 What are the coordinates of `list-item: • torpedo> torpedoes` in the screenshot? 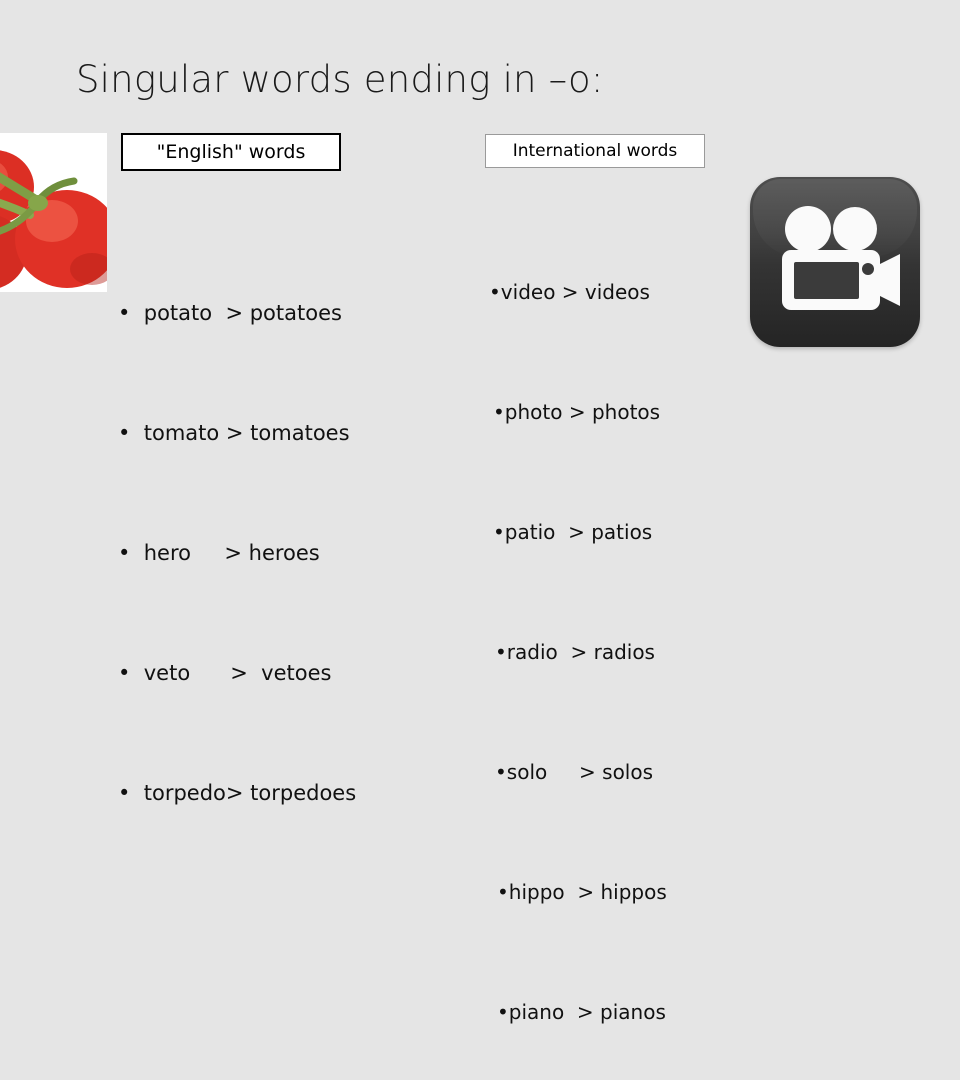 It's located at (237, 793).